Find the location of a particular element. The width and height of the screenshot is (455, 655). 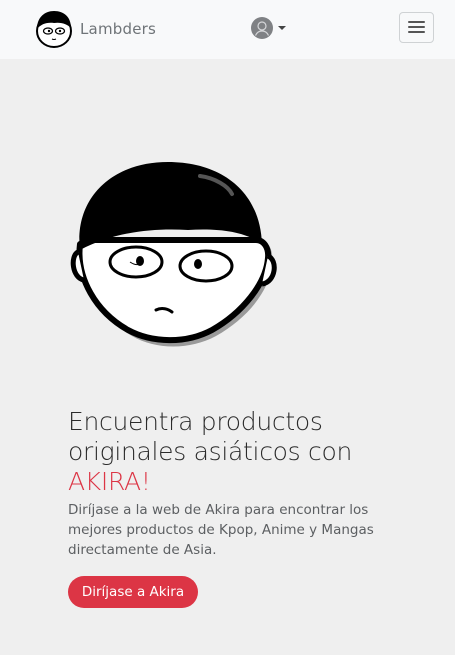

hamburger-menu-icon is located at coordinates (416, 27).